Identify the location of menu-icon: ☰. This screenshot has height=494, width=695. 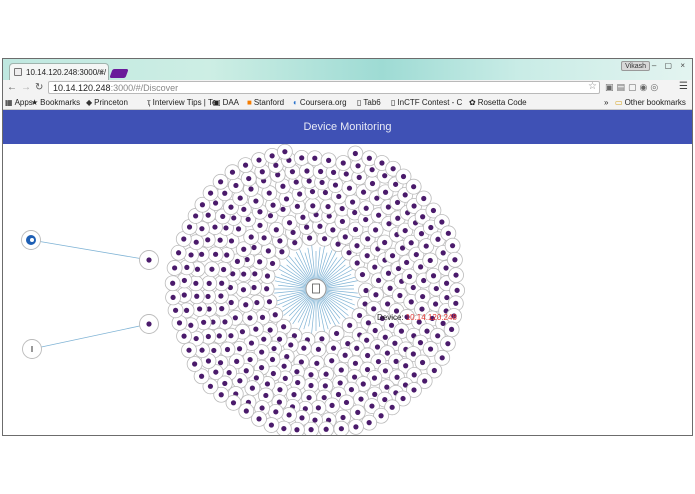
(683, 86).